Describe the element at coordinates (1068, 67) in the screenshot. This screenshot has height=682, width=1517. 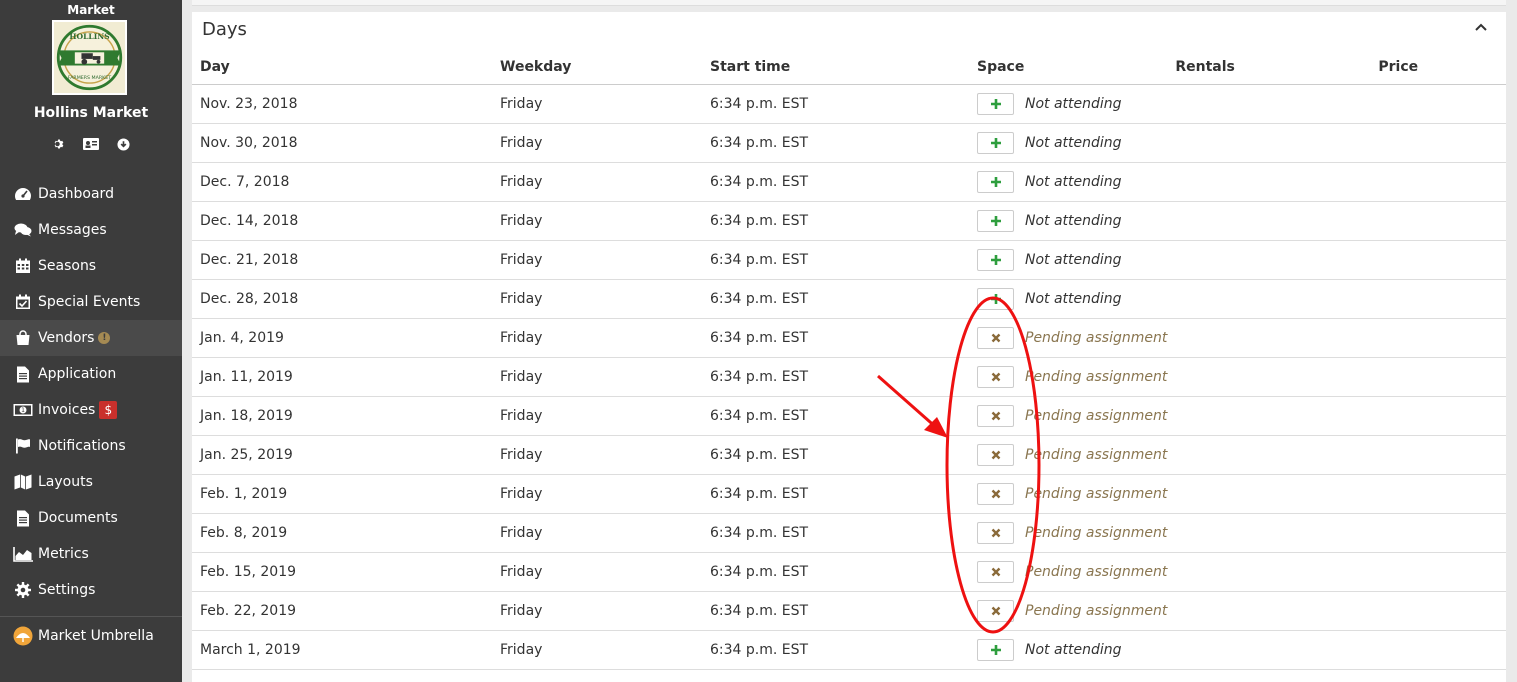
I see `column-header-space: Space` at that location.